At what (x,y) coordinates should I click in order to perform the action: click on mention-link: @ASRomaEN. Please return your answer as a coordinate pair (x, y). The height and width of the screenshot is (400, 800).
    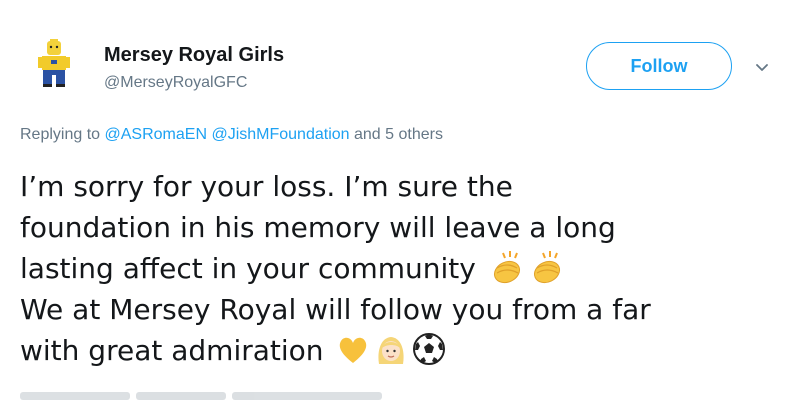
    Looking at the image, I should click on (156, 134).